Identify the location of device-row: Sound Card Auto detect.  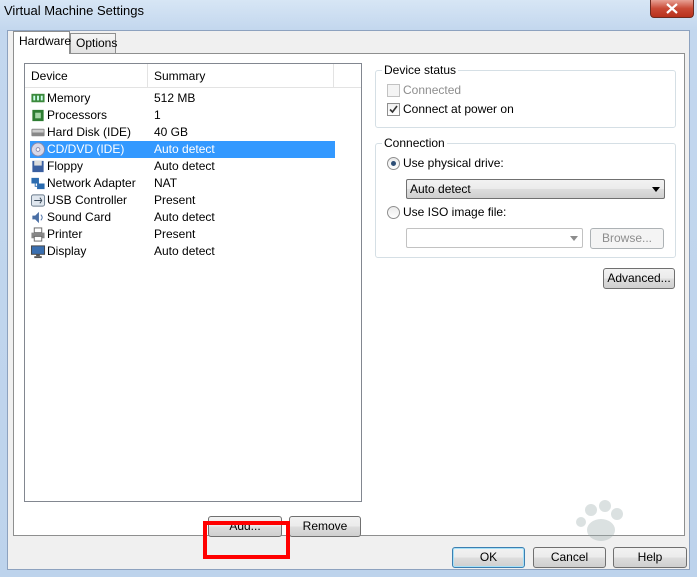
(182, 217).